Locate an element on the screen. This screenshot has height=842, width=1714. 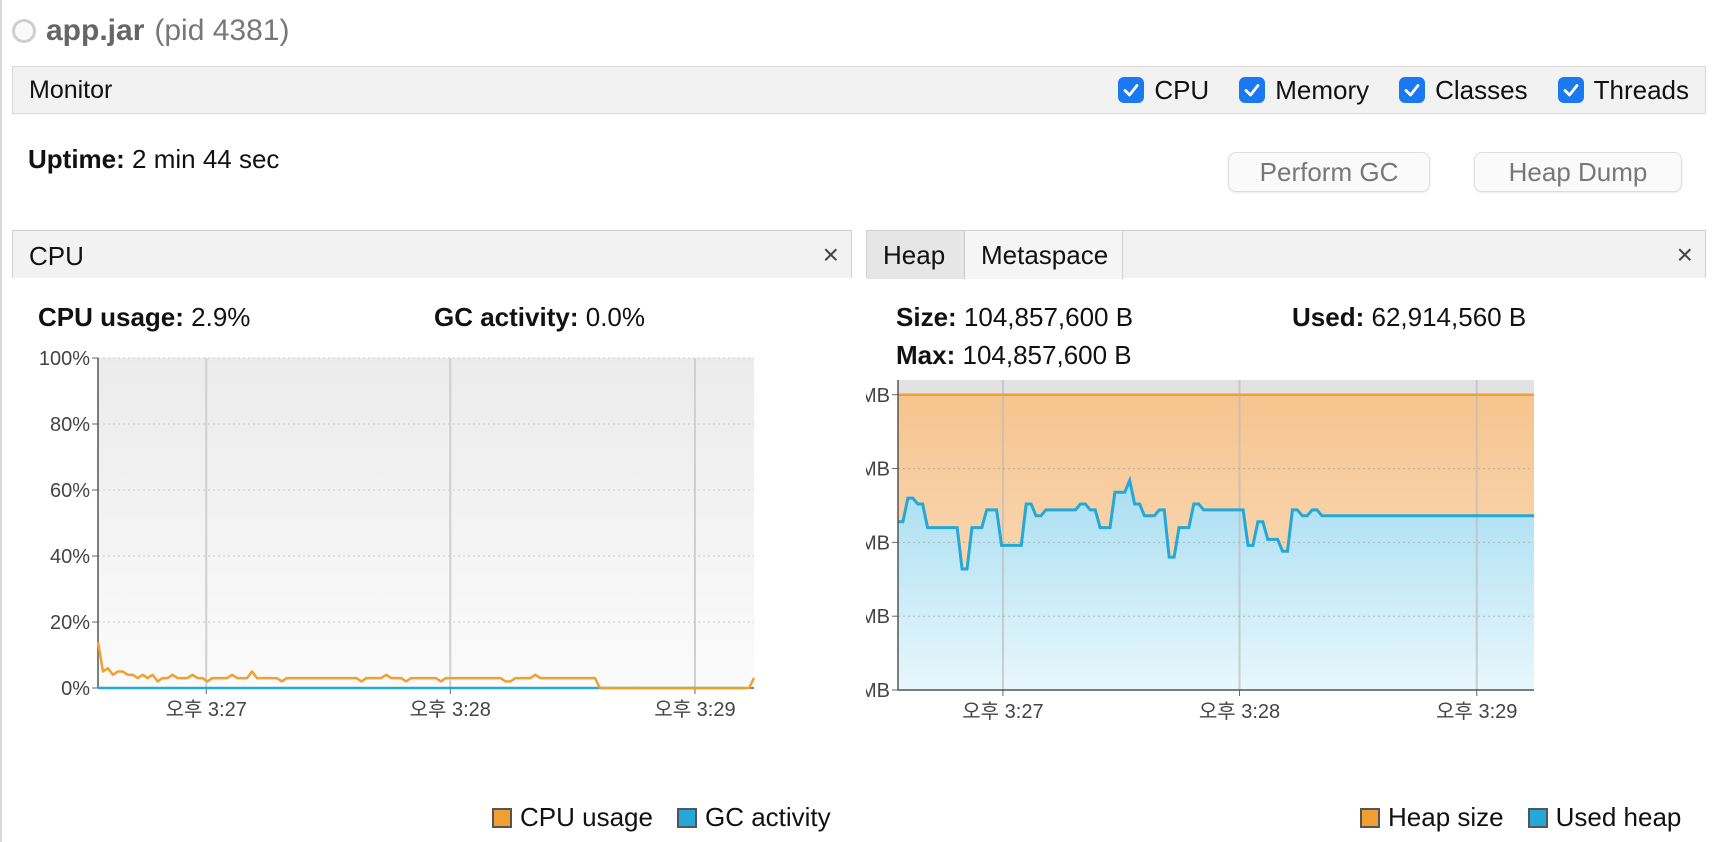
heap-max-stat: Max: 104,857,600 B is located at coordinates (1014, 355).